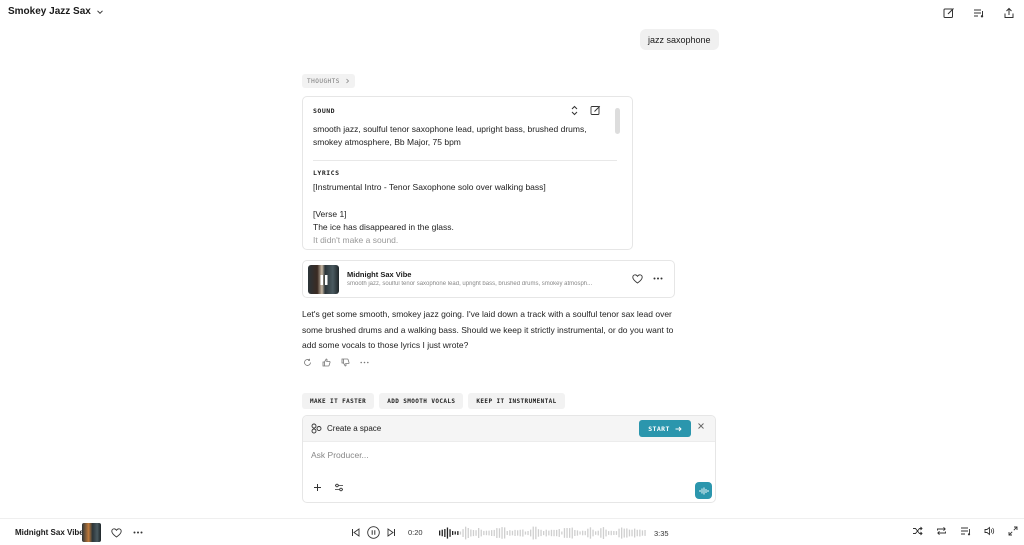  What do you see at coordinates (323, 81) in the screenshot?
I see `thoughts-label: THOUGHTS` at bounding box center [323, 81].